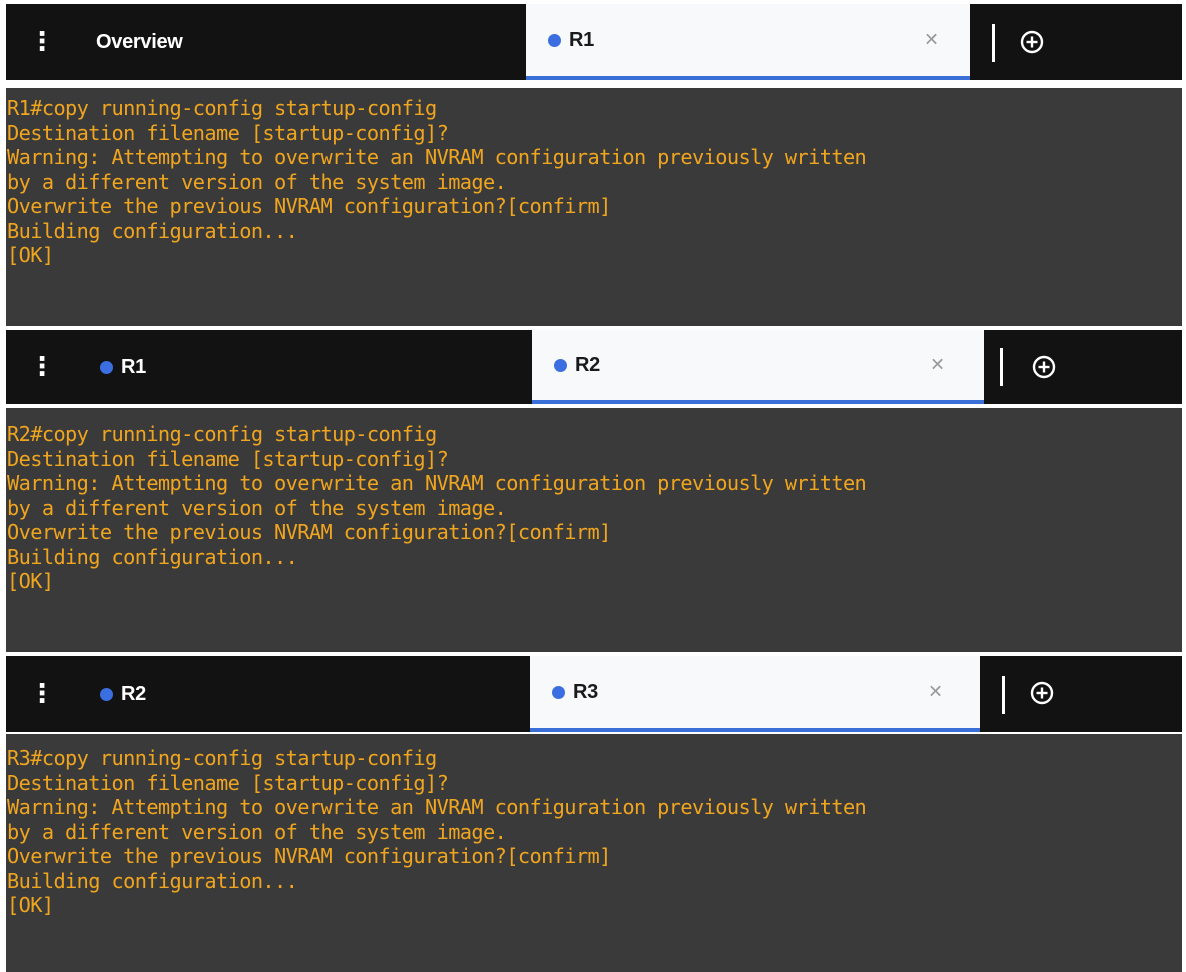 This screenshot has width=1186, height=972. I want to click on tab-r2: R2 ✕, so click(758, 367).